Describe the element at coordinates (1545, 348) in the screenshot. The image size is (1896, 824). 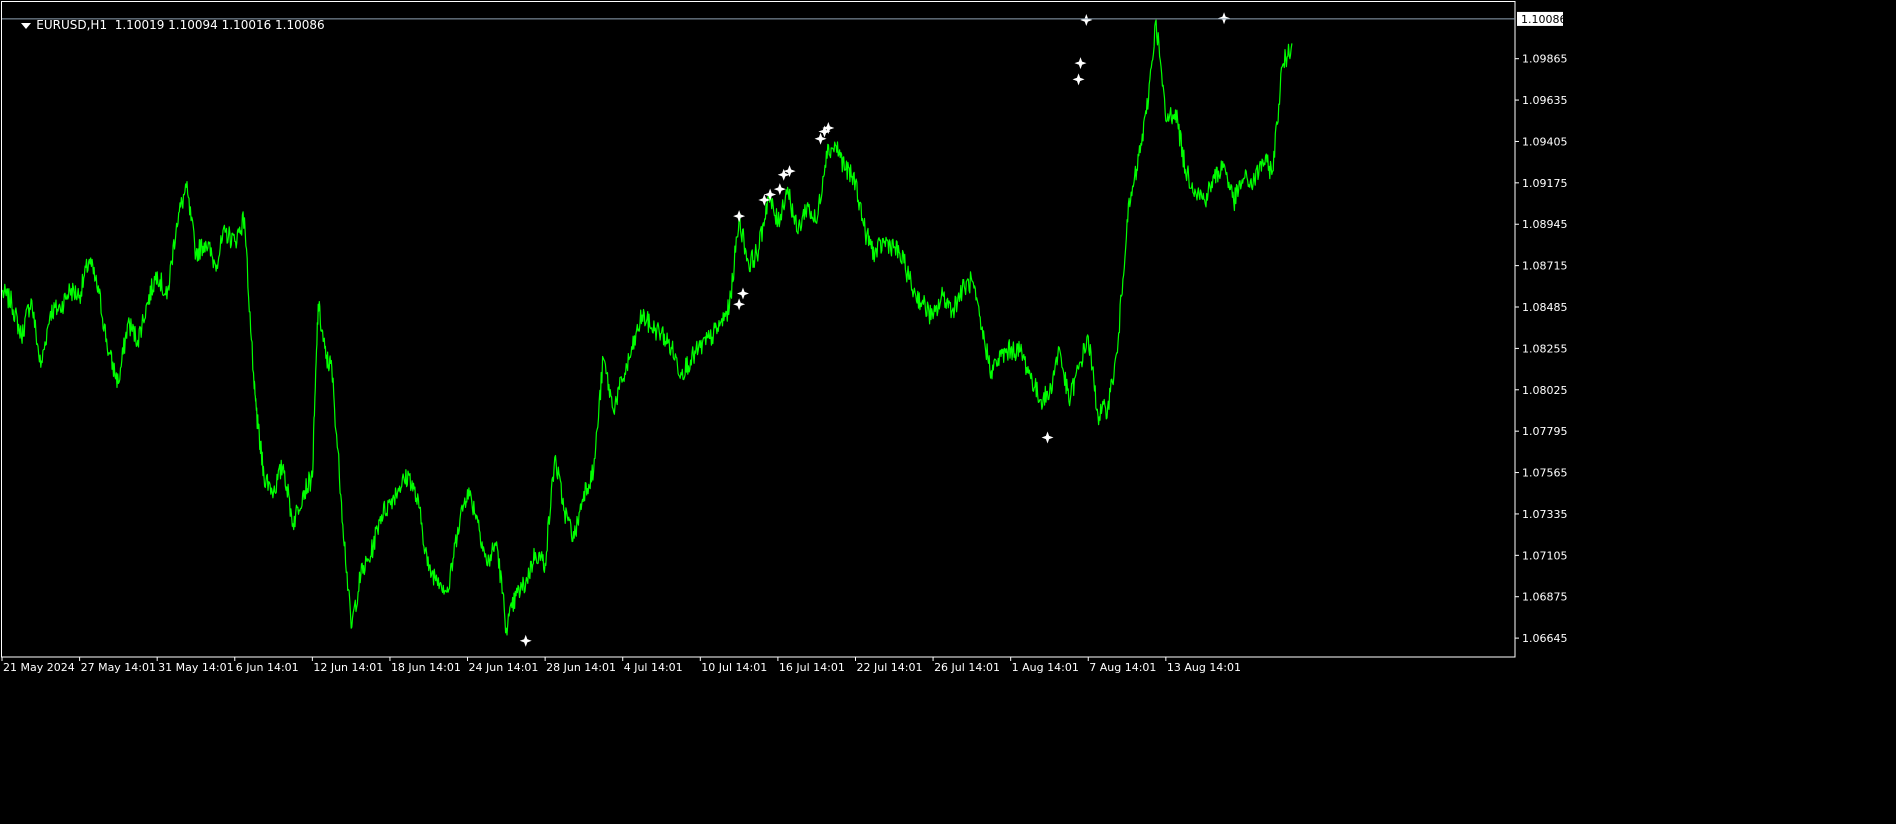
I see `y-tick-label-7: 1.08255` at that location.